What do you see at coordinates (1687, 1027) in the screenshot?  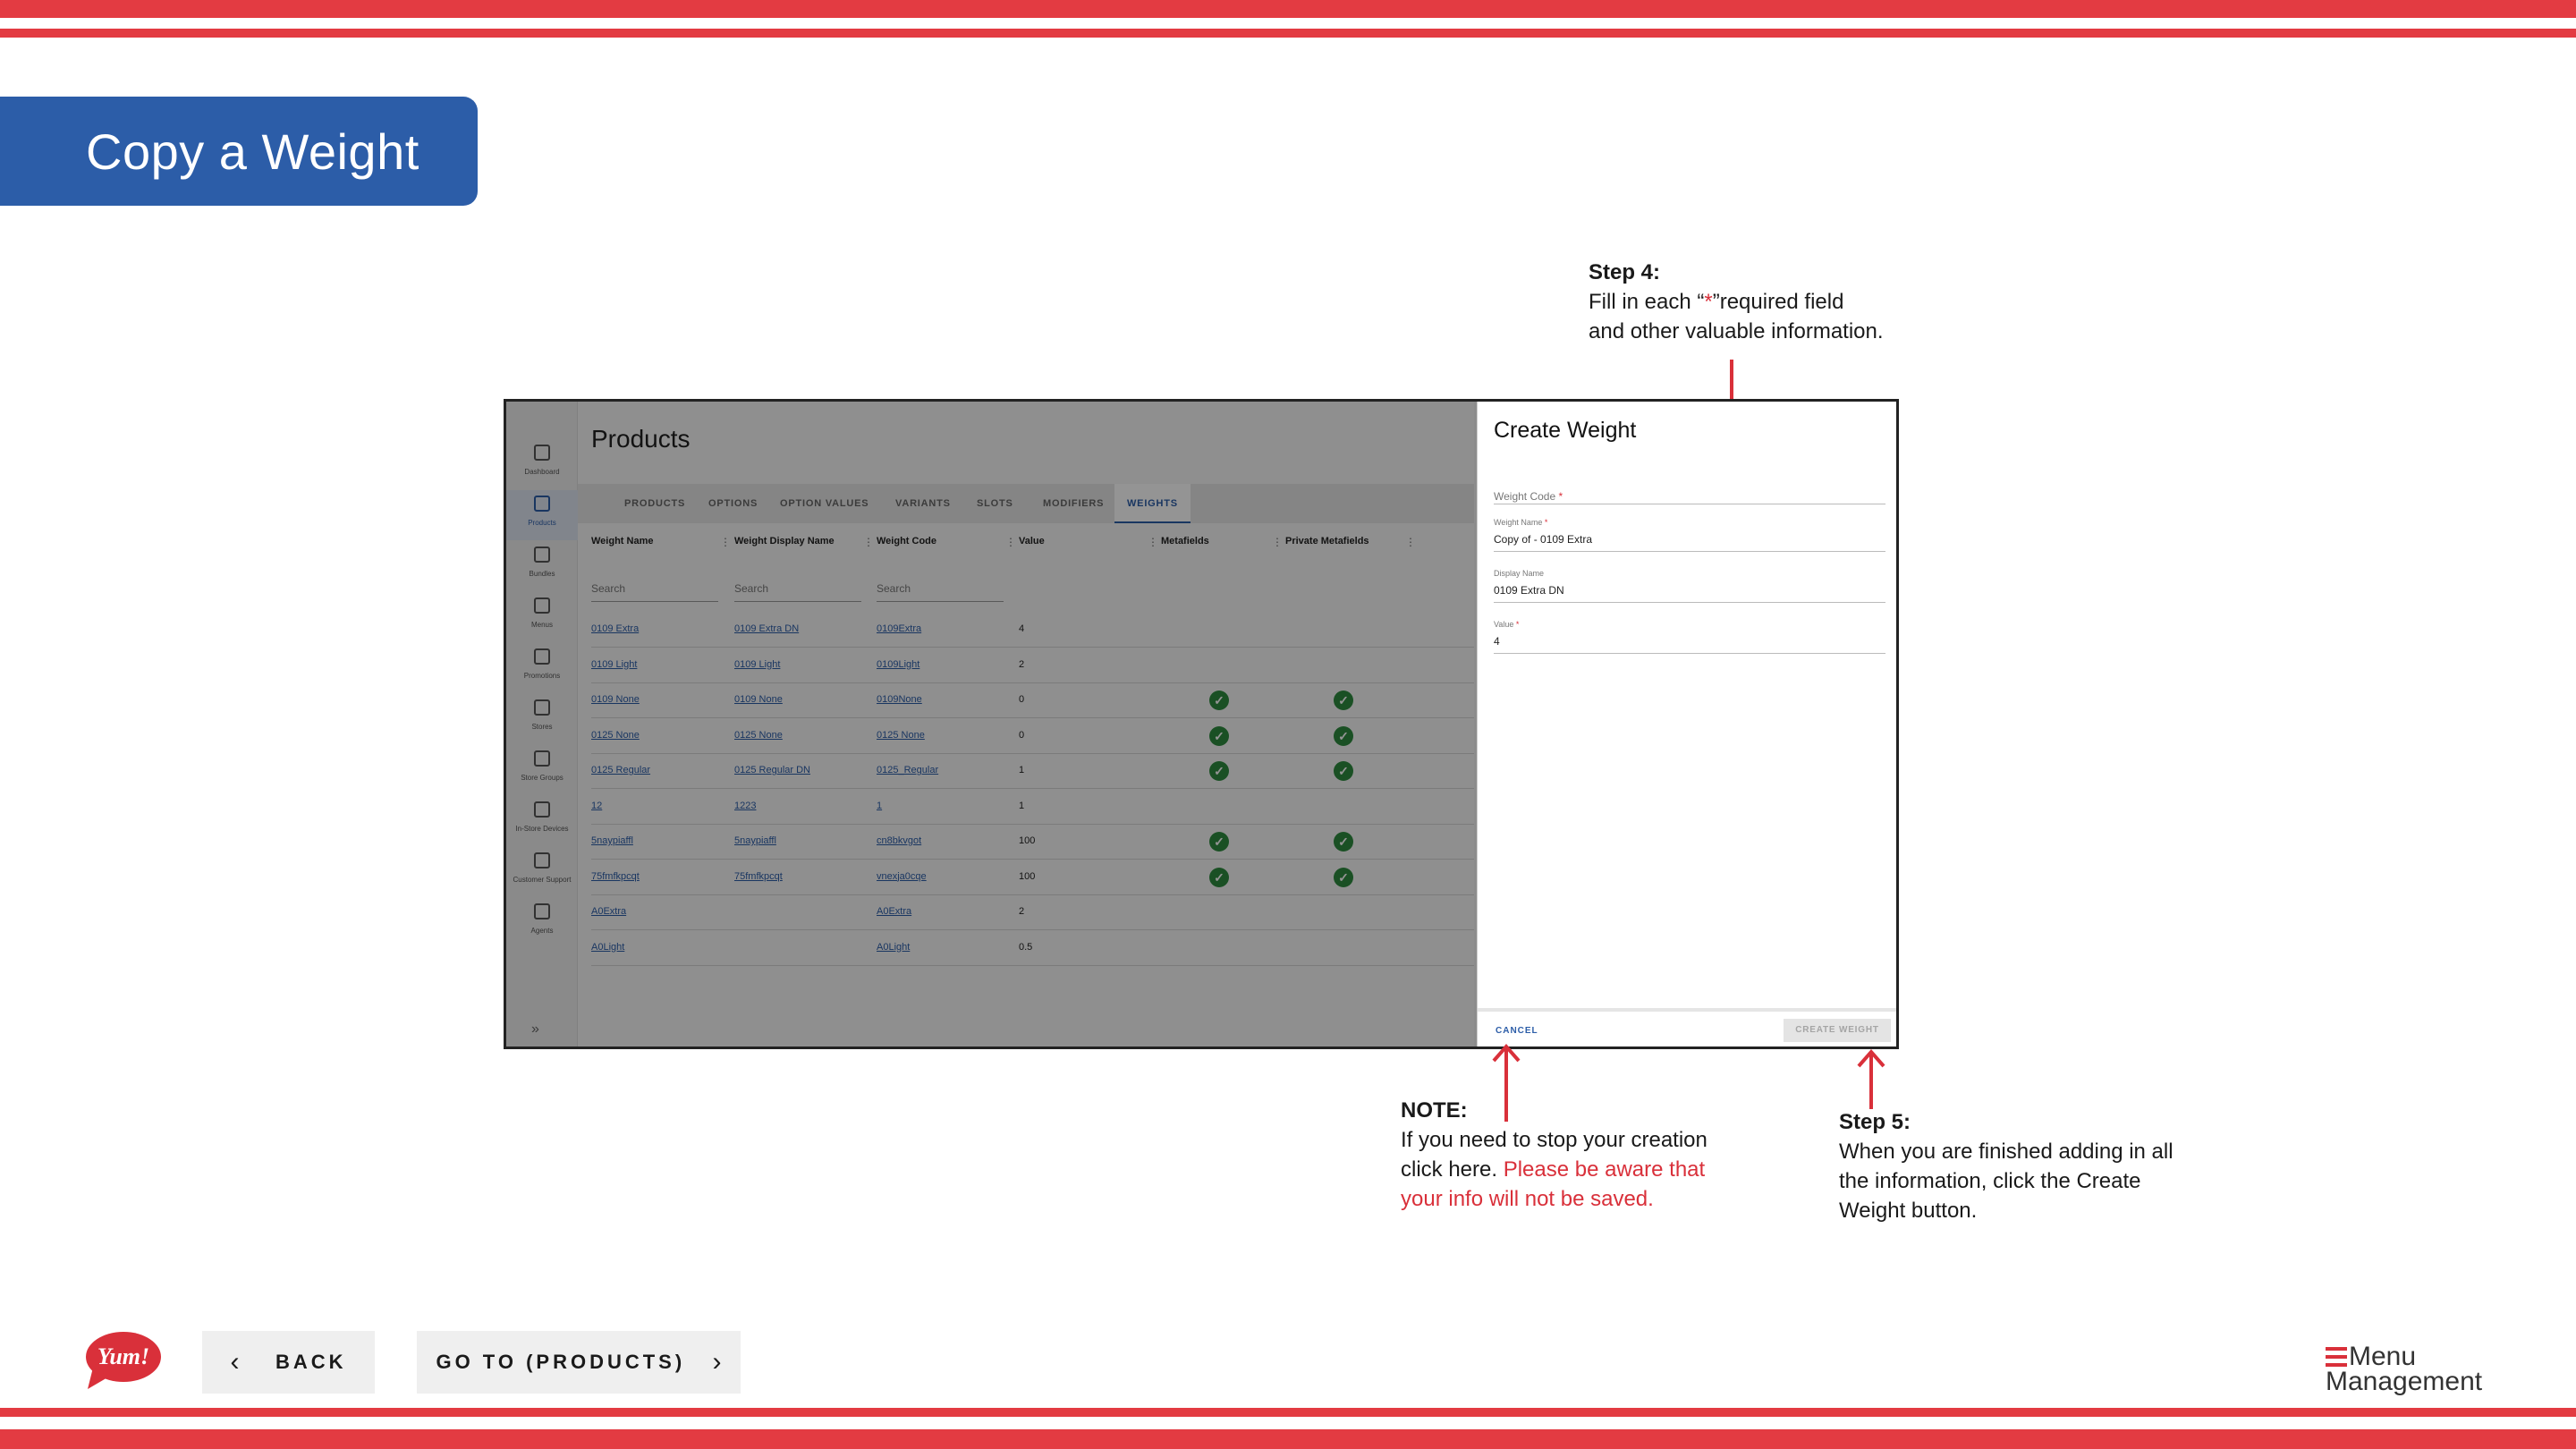 I see `panel-footer: CANCEL CREATE WEIGHT` at bounding box center [1687, 1027].